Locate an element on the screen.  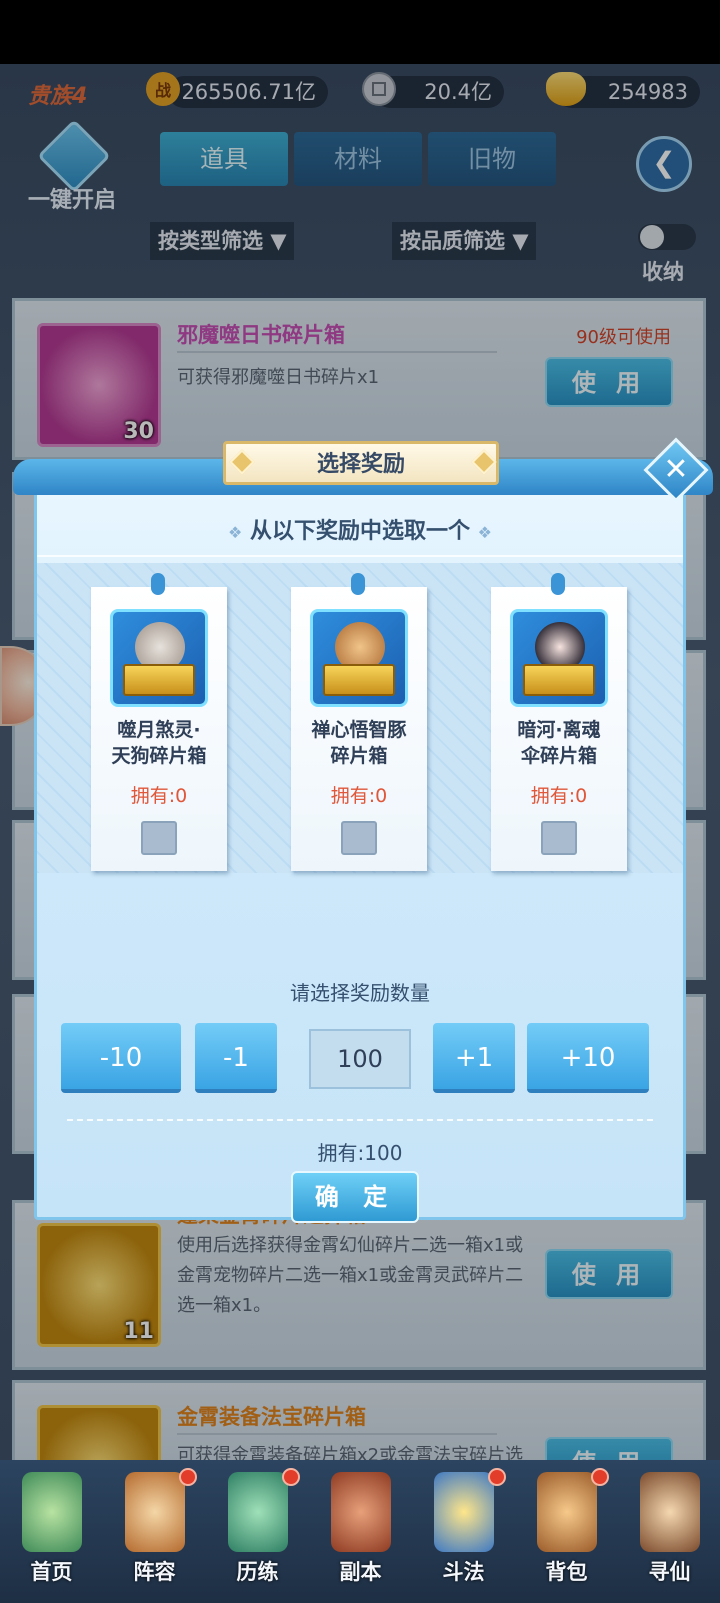
minus-10-button: -10 is located at coordinates (121, 1058).